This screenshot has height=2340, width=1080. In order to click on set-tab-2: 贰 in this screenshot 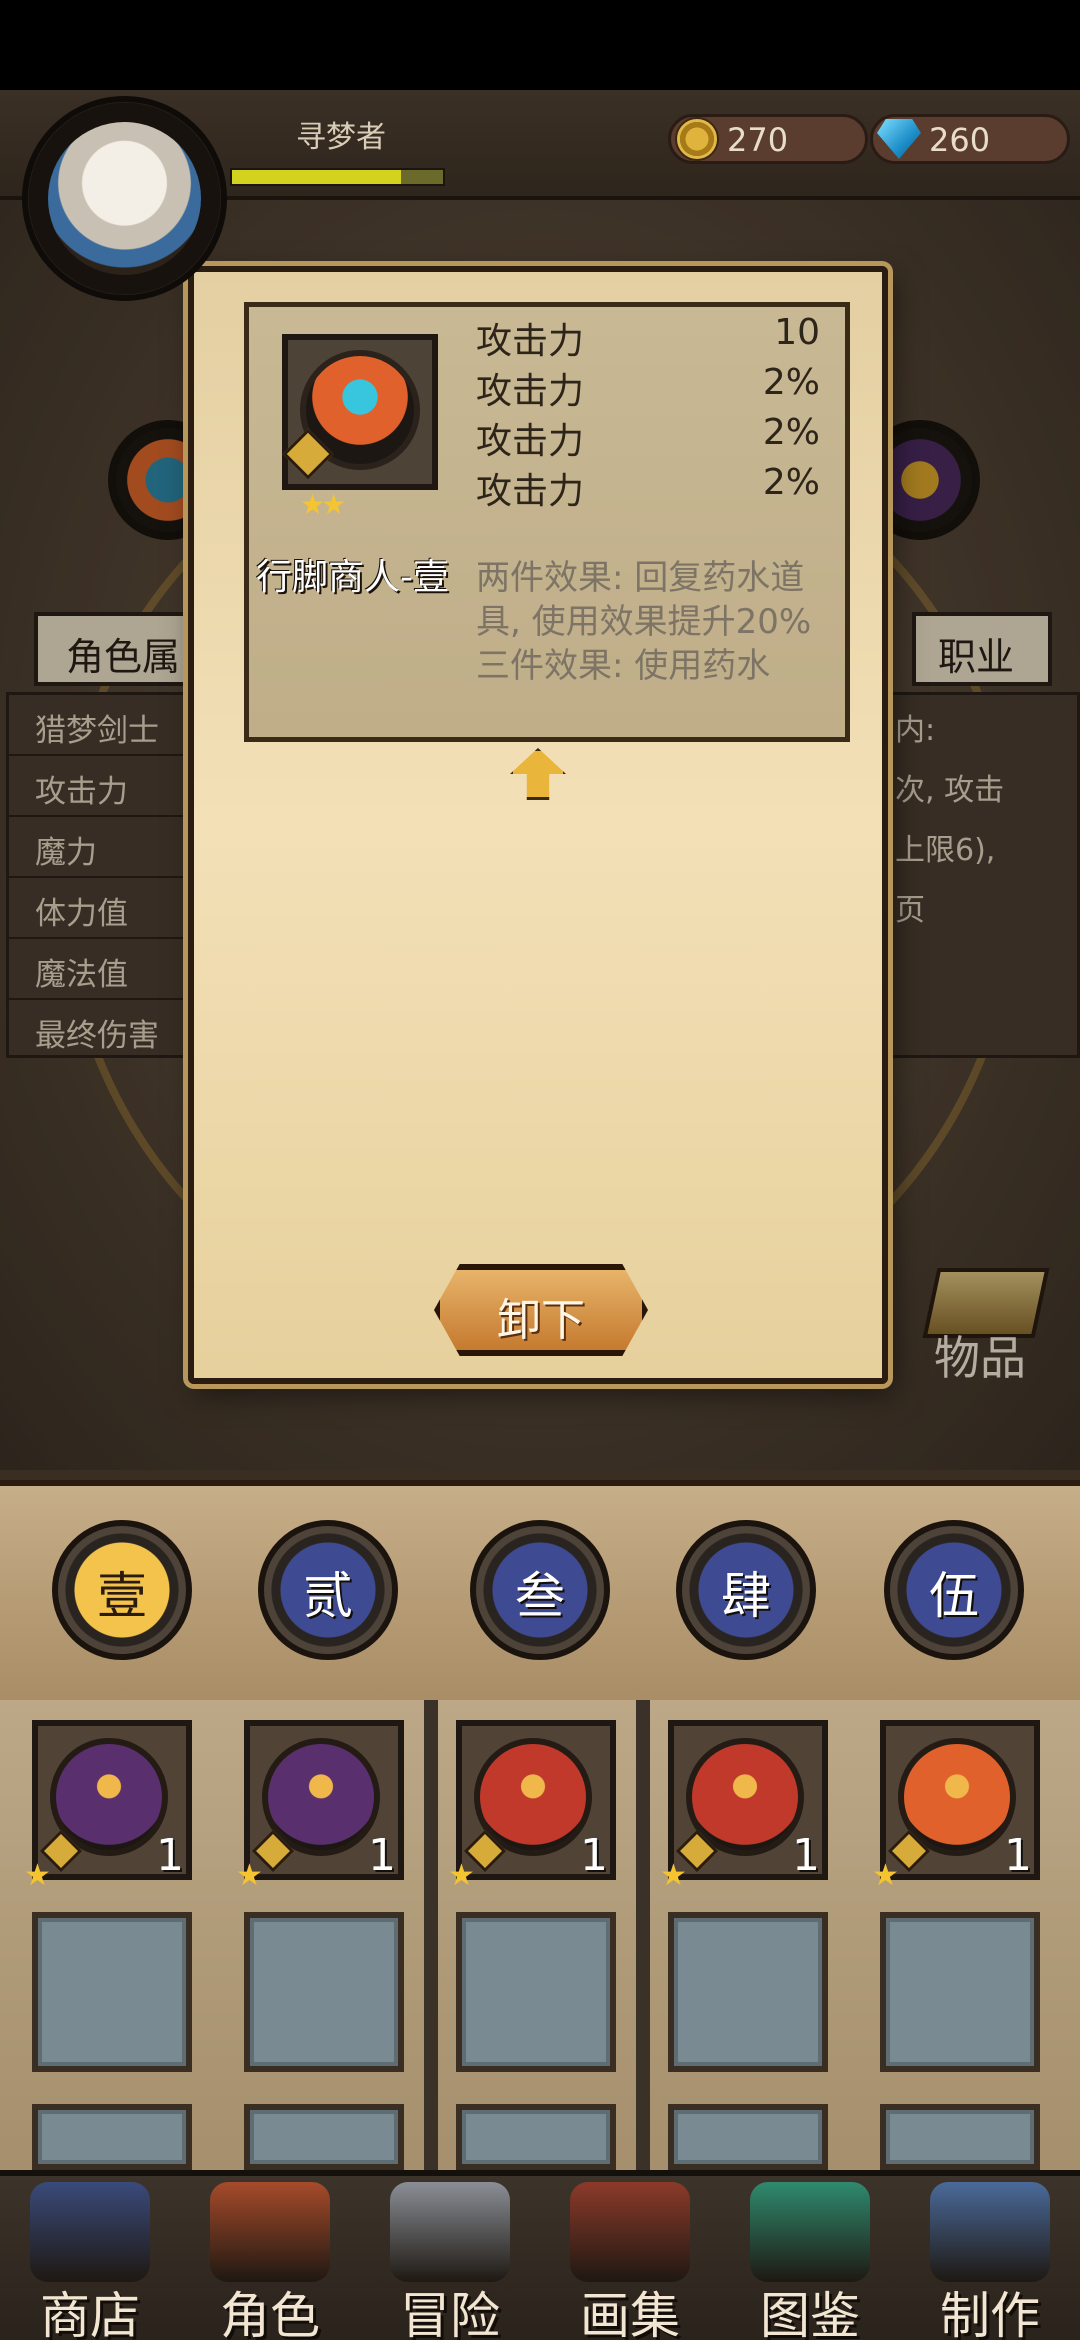, I will do `click(328, 1590)`.